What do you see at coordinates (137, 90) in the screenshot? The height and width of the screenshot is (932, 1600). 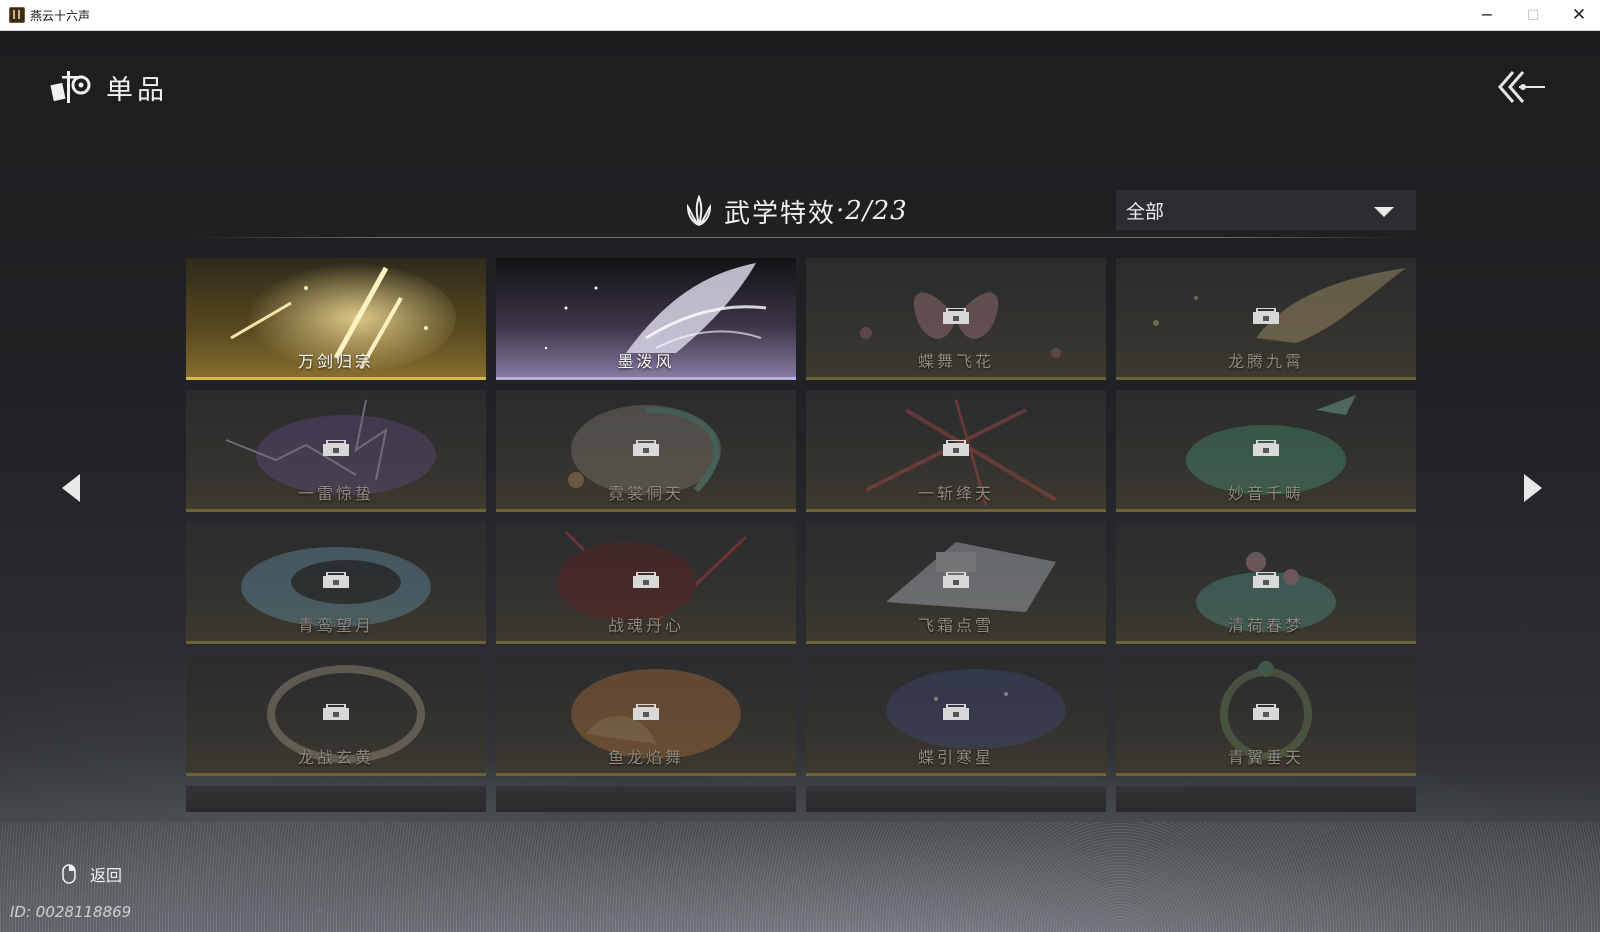 I see `page-title: 单品` at bounding box center [137, 90].